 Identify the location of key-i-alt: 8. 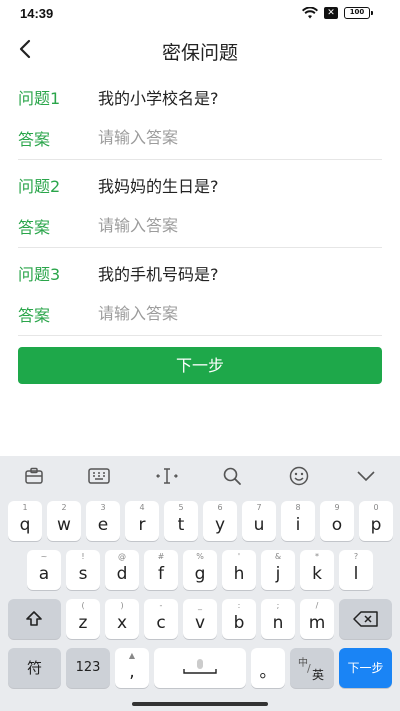
(298, 507).